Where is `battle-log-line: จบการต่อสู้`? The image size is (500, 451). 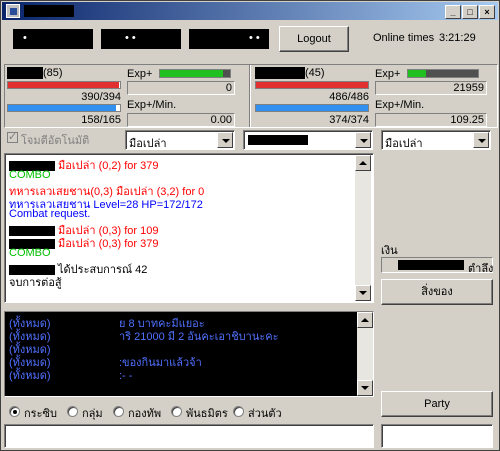 battle-log-line: จบการต่อสู้ is located at coordinates (35, 282).